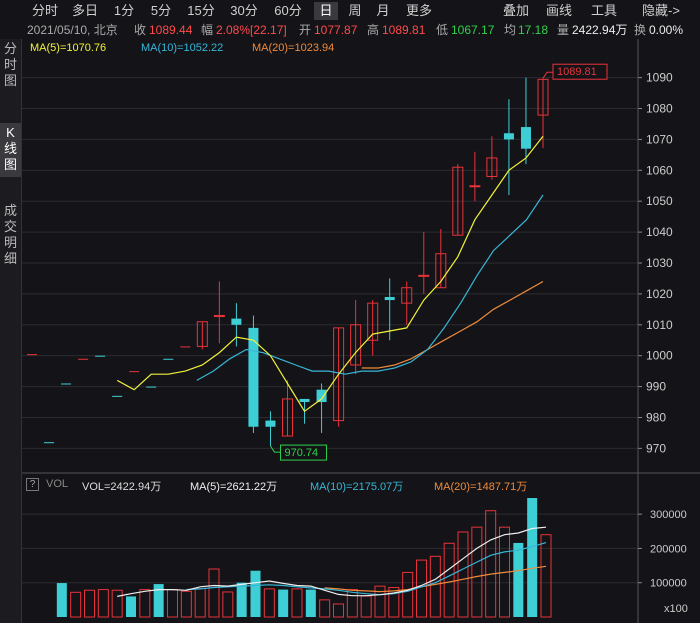  I want to click on price-tick-label: 970, so click(656, 448).